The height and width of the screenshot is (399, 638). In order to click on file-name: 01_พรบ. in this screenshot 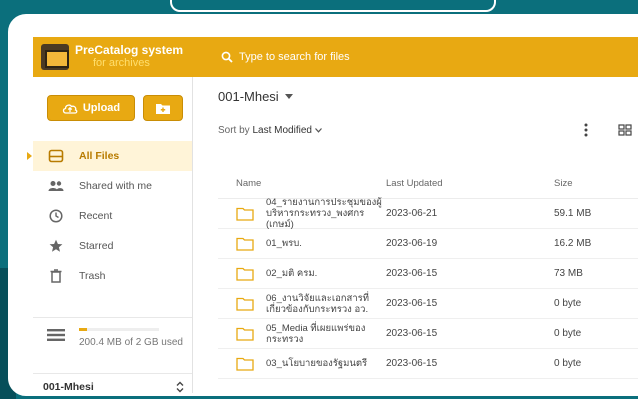, I will do `click(284, 243)`.